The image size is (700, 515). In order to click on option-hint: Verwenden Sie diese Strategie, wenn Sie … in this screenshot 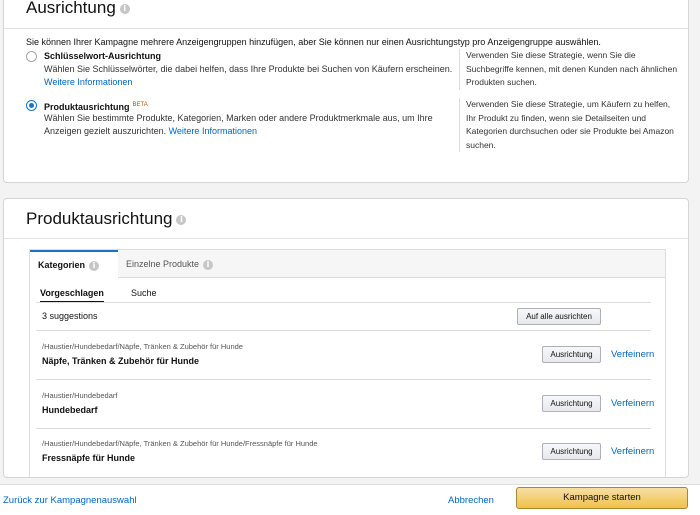, I will do `click(569, 69)`.